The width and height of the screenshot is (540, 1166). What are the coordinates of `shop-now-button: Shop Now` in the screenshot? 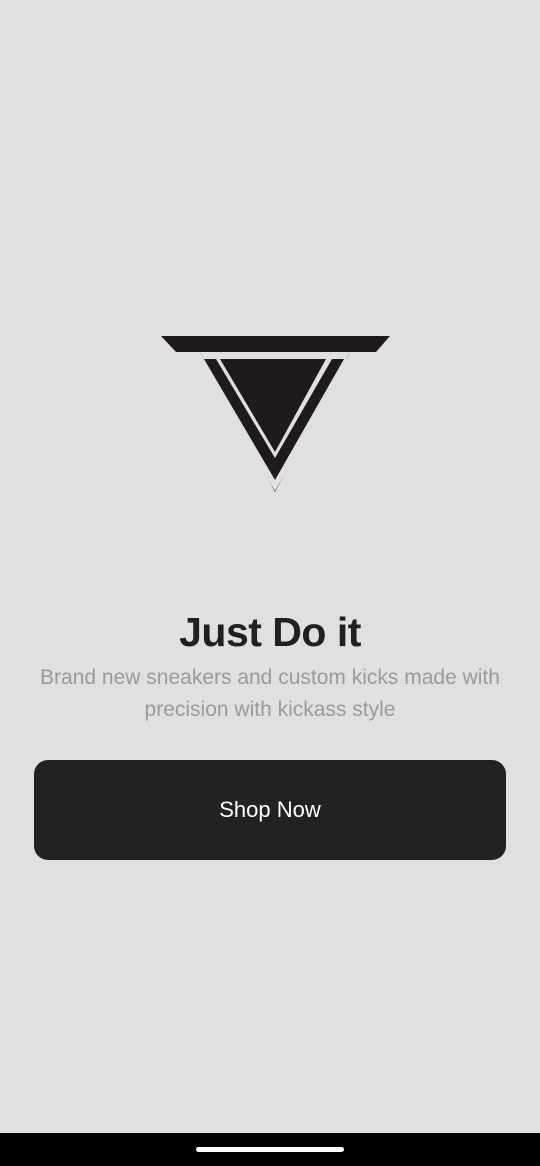 It's located at (270, 810).